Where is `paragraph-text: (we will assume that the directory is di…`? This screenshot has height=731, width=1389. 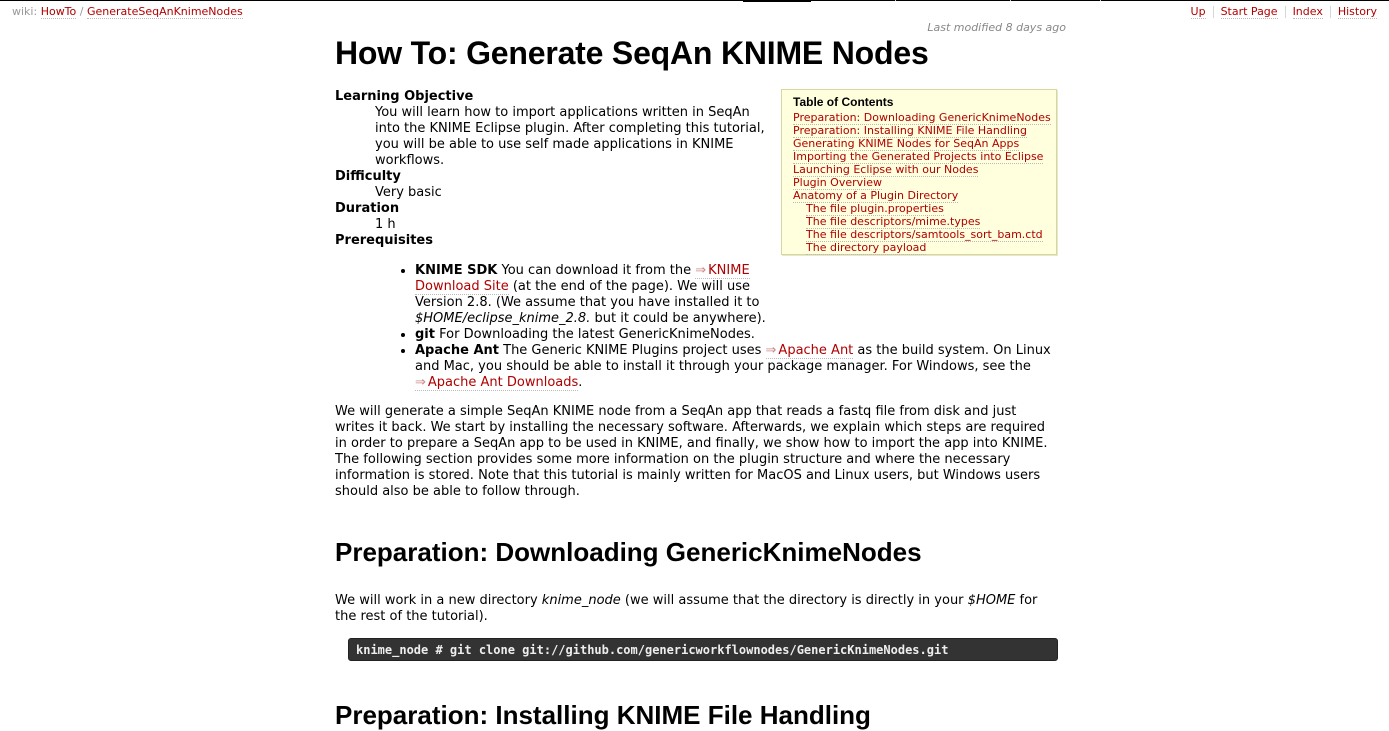
paragraph-text: (we will assume that the directory is di… is located at coordinates (794, 600).